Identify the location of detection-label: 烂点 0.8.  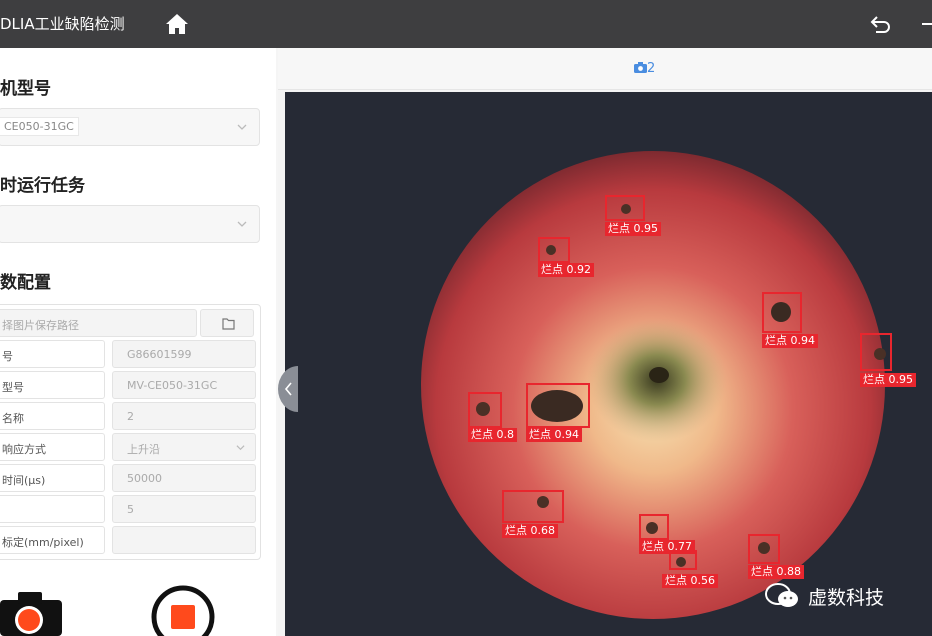
(492, 435).